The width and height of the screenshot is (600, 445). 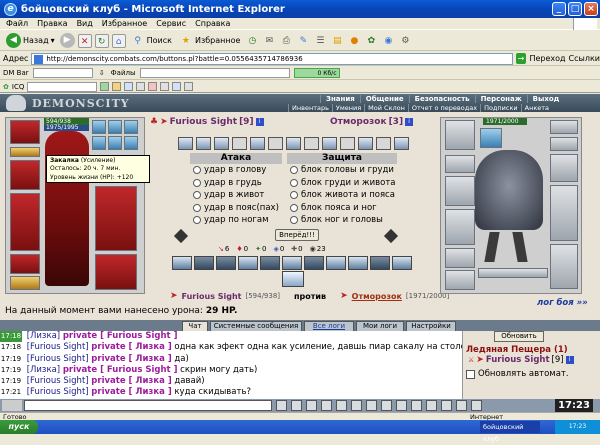 What do you see at coordinates (536, 108) in the screenshot?
I see `nav-profile: Анкета` at bounding box center [536, 108].